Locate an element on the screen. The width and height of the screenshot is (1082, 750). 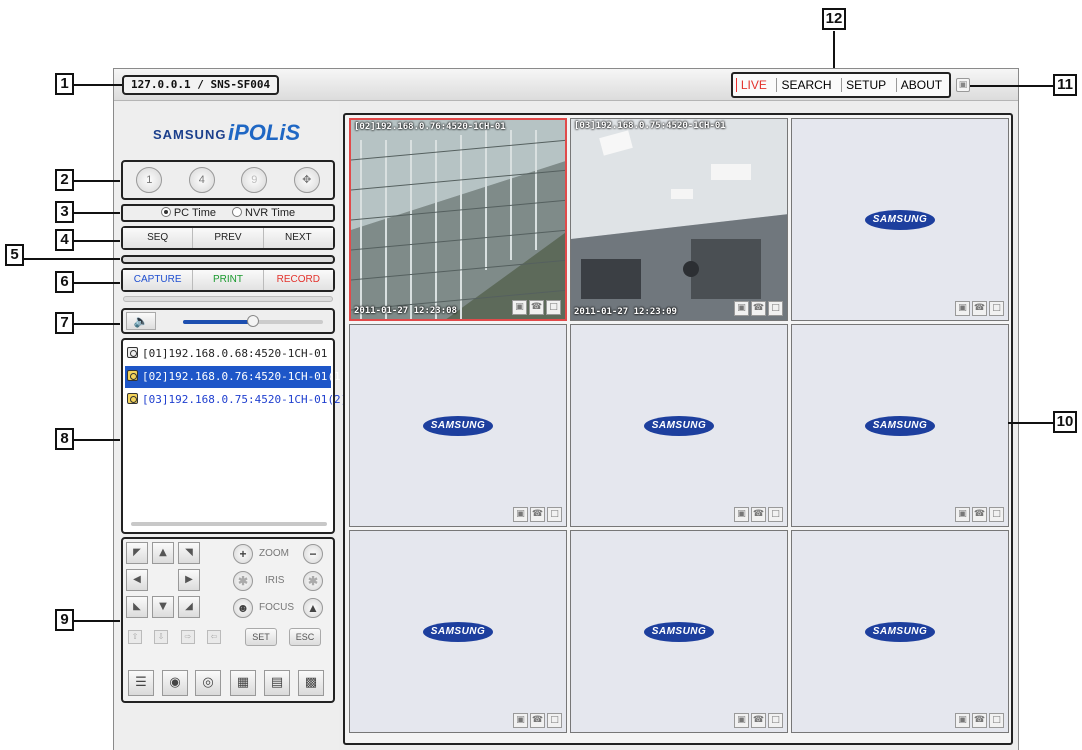
preset-up-icon: ⇧ is located at coordinates (135, 637).